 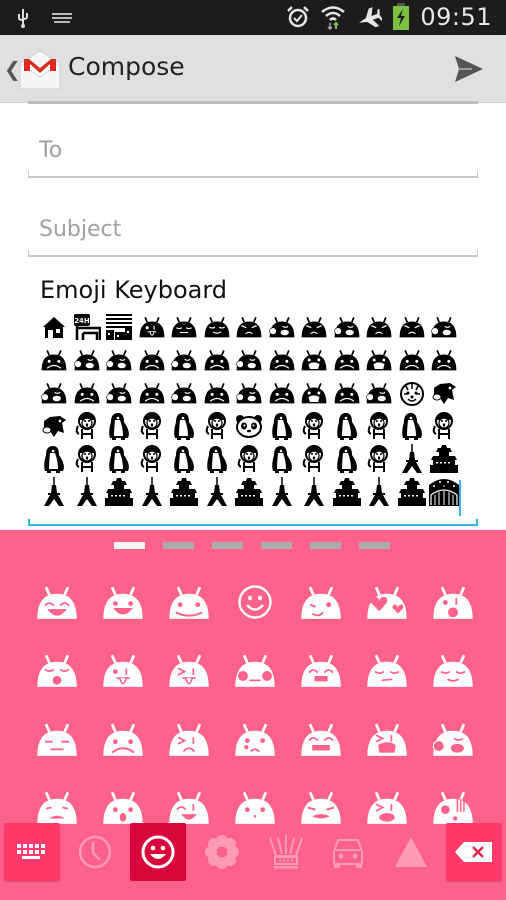 I want to click on to-field-wrapper, so click(x=253, y=153).